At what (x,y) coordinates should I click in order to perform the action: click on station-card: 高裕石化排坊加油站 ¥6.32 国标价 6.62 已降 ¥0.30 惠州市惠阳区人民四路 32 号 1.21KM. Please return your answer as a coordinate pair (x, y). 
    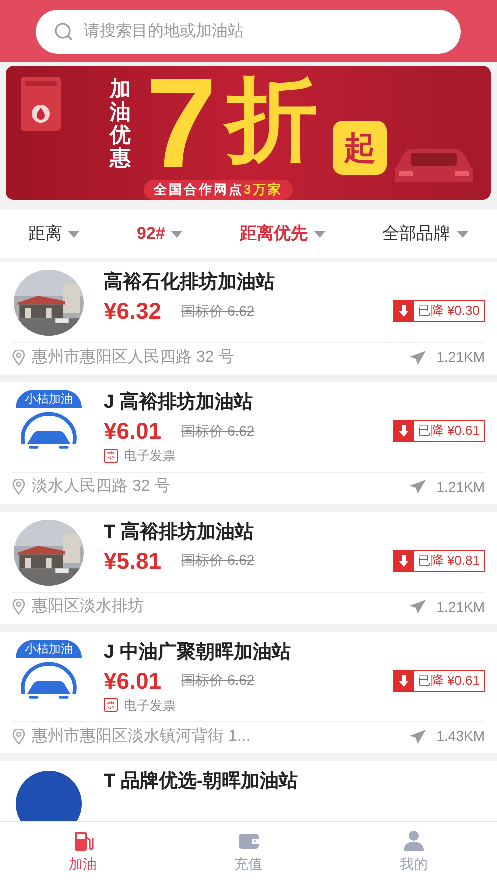
    Looking at the image, I should click on (248, 318).